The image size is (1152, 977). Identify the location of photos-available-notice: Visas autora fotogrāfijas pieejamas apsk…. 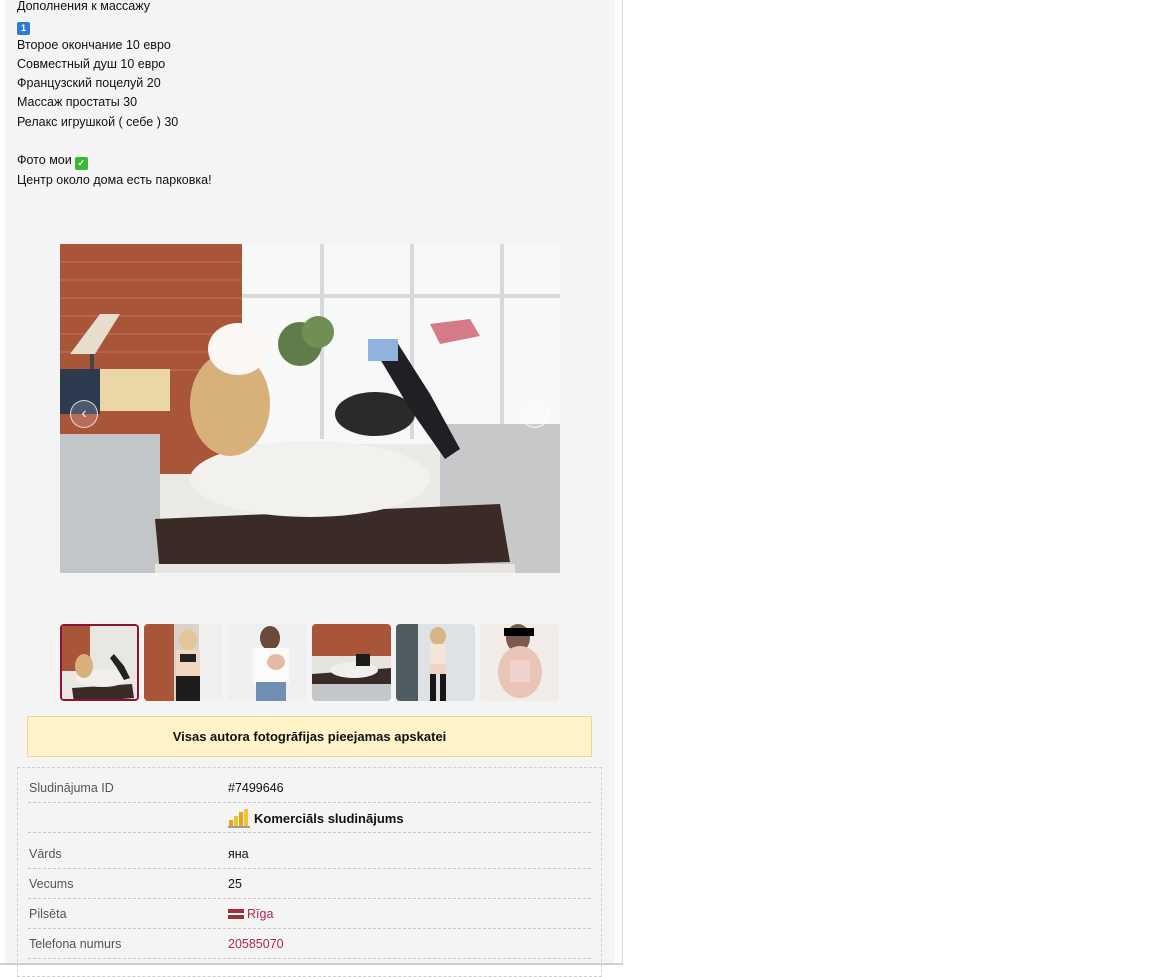
(309, 736).